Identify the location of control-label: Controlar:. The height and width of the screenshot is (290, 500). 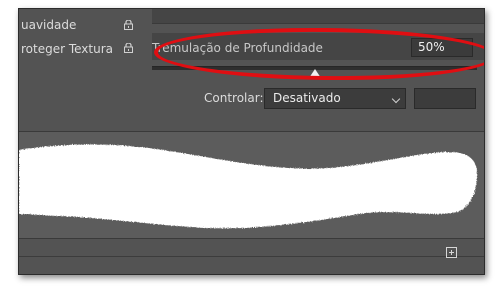
(234, 98).